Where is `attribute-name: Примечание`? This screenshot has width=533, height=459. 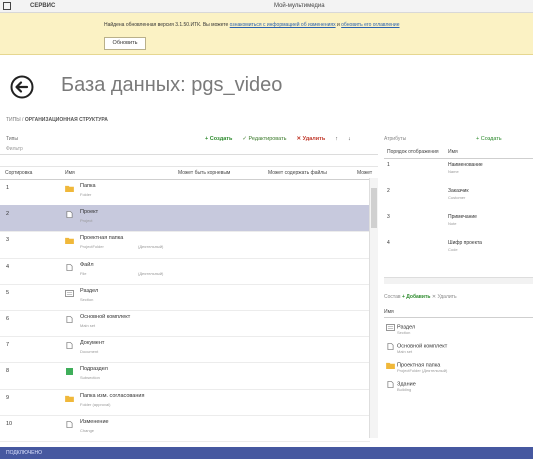 attribute-name: Примечание is located at coordinates (462, 217).